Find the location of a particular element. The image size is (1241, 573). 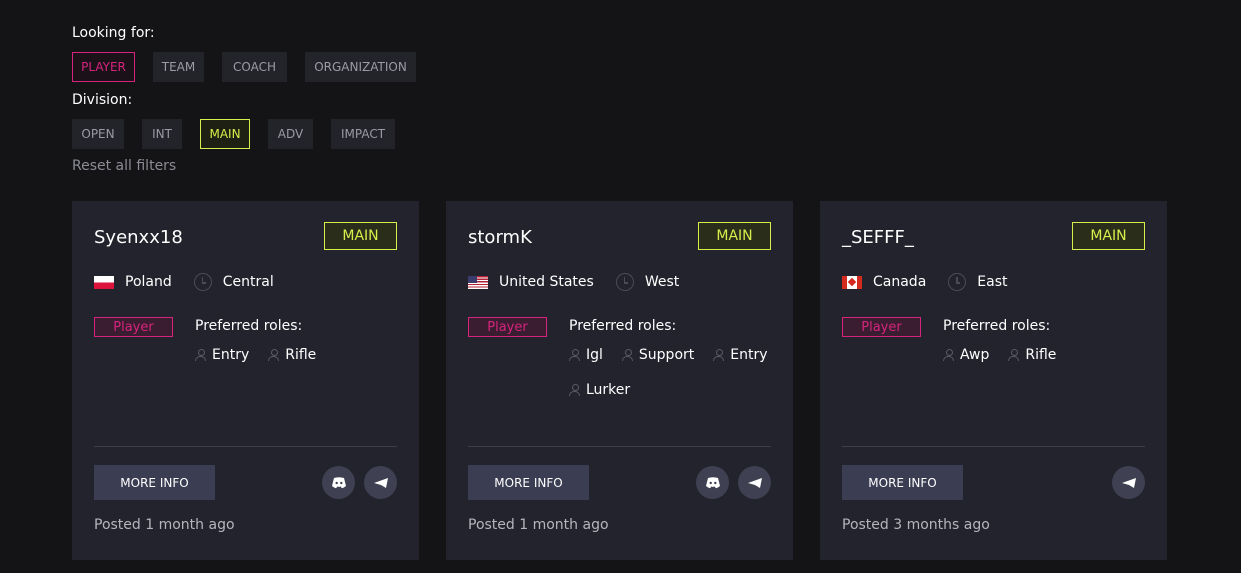

us-flag-icon is located at coordinates (478, 282).